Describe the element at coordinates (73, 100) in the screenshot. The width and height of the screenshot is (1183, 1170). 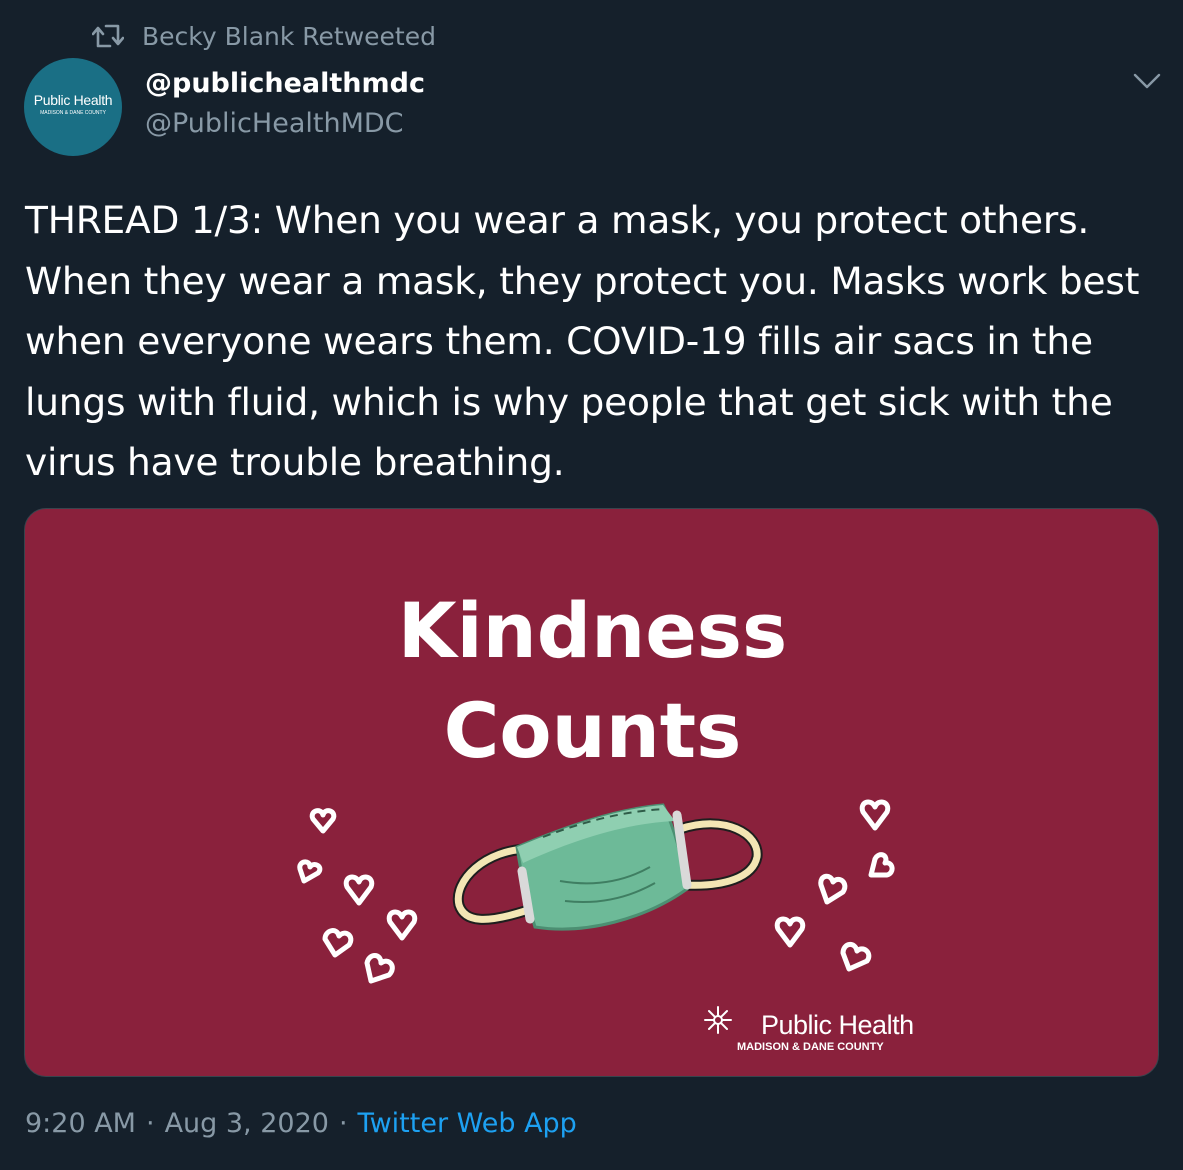
I see `avatar-text: Public Health` at that location.